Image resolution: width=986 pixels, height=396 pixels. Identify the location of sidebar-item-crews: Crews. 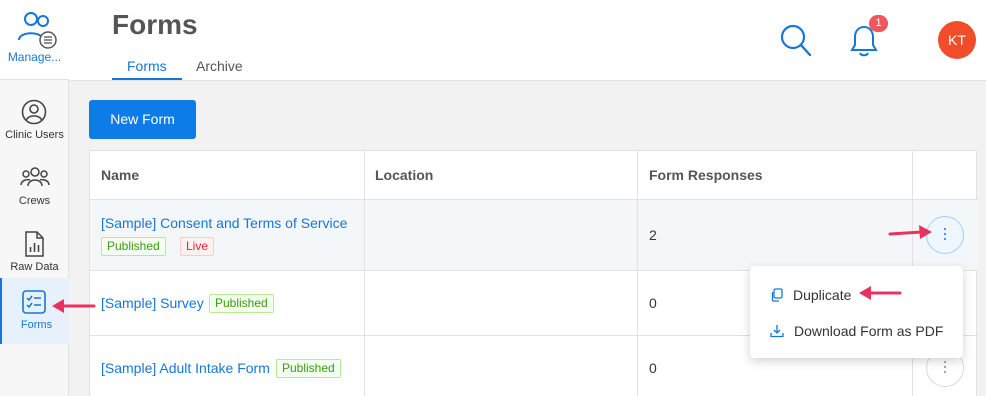
(34, 187).